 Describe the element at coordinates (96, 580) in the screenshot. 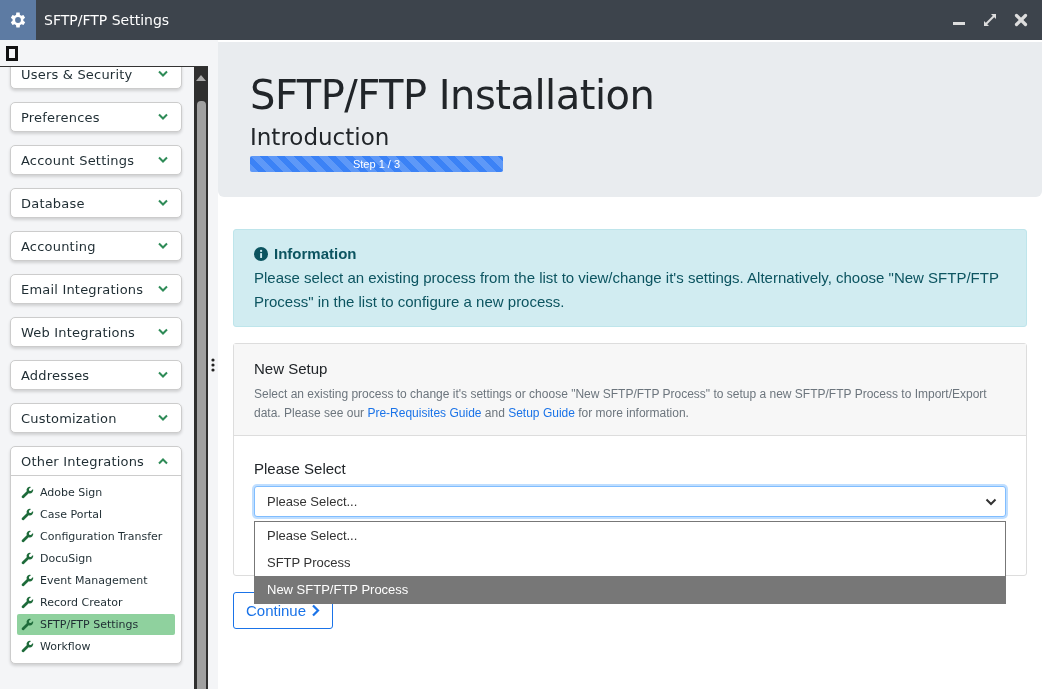

I see `sidebar-item: Event Management` at that location.